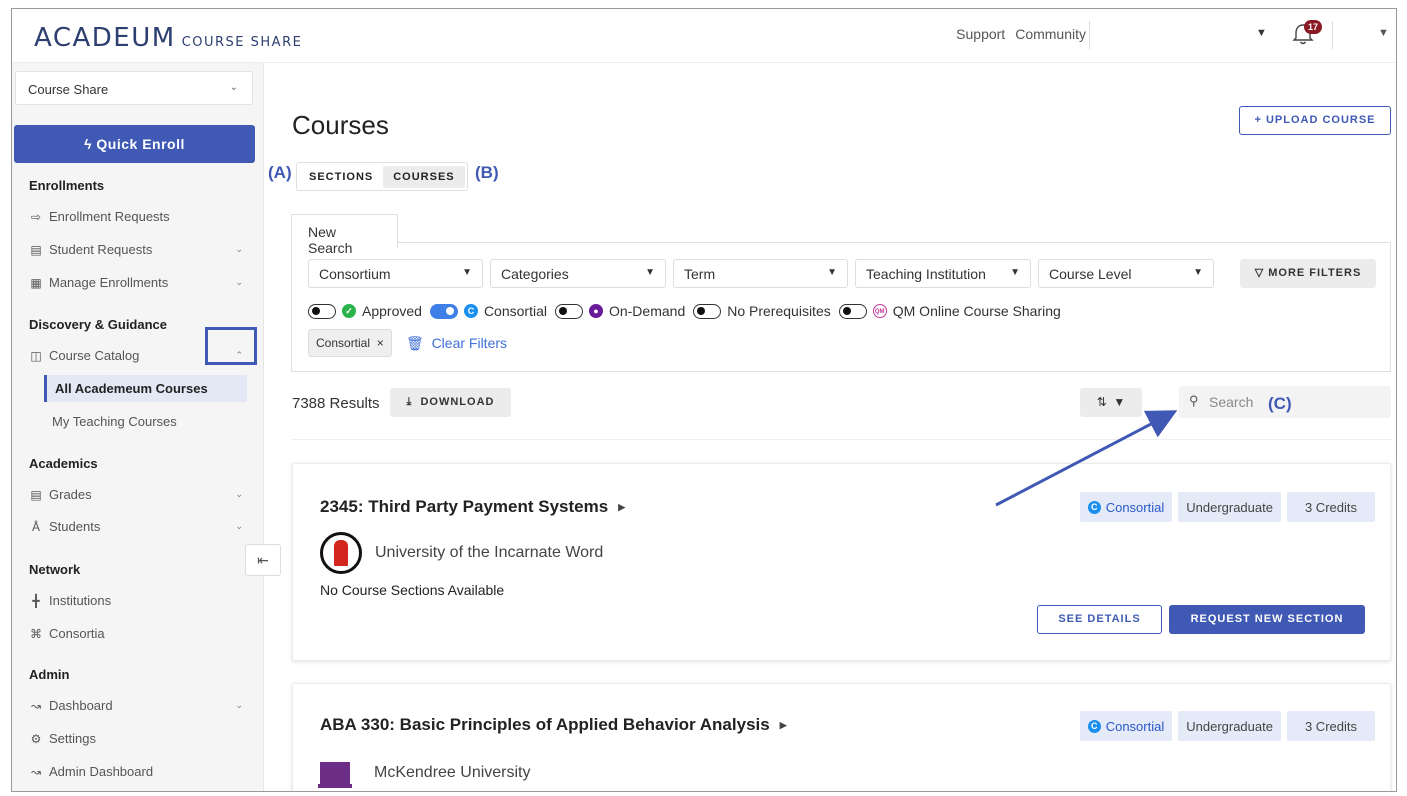  What do you see at coordinates (231, 346) in the screenshot?
I see `course-catalog-expand-highlight` at bounding box center [231, 346].